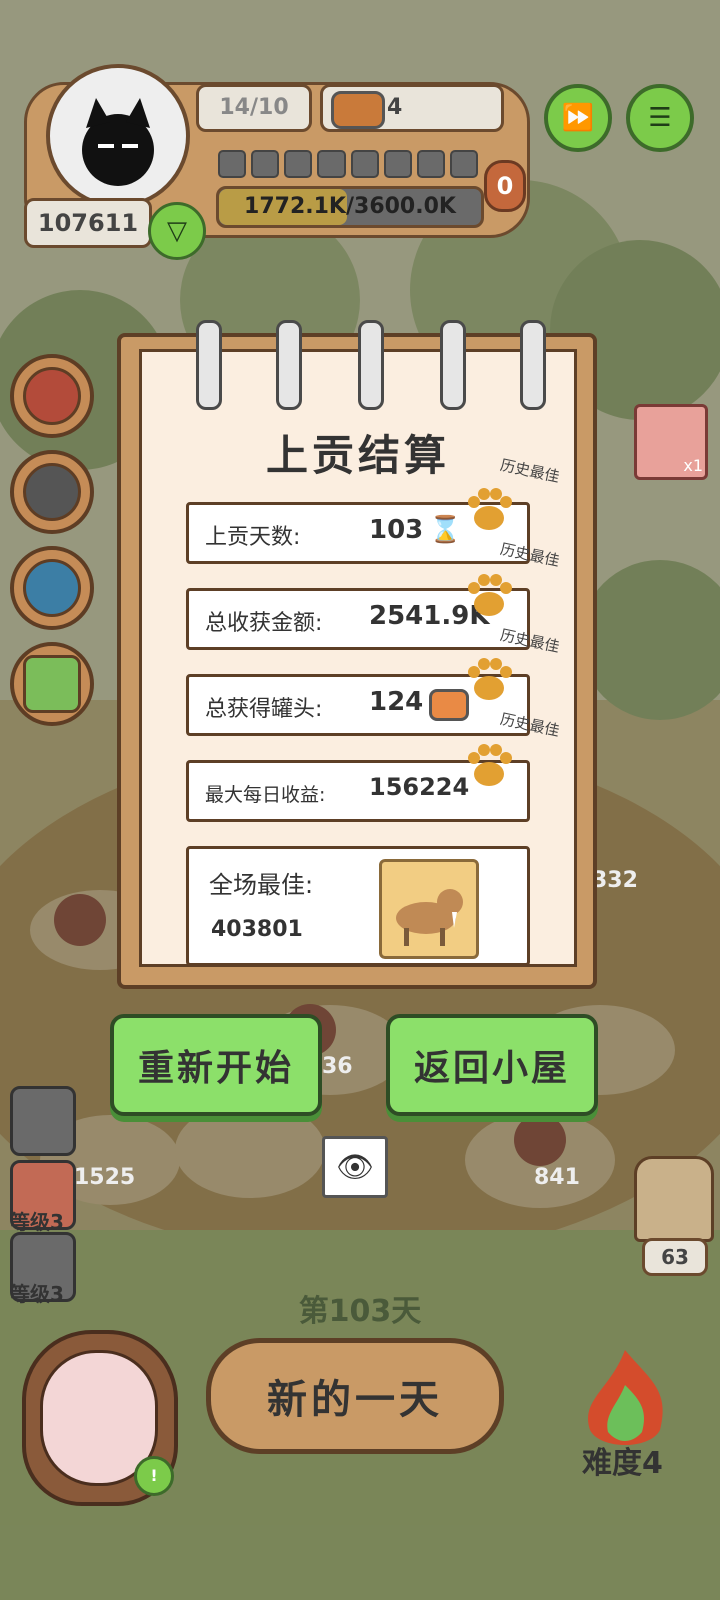  I want to click on row-value: 156224, so click(419, 787).